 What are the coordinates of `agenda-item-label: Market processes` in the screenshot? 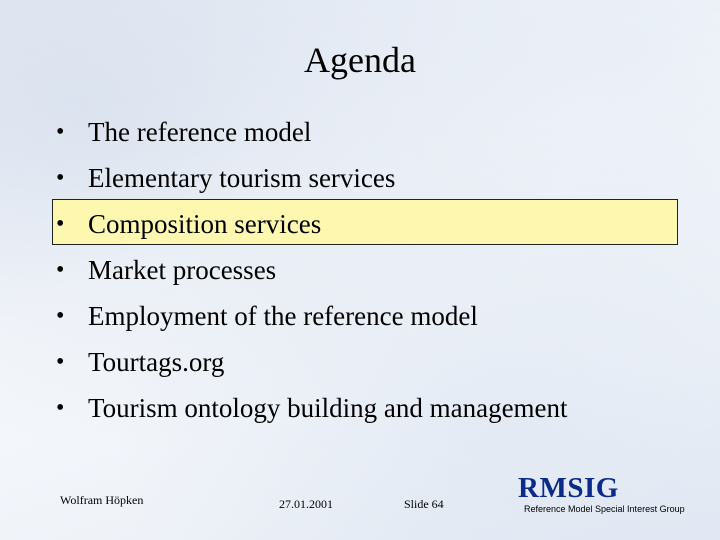 It's located at (182, 270).